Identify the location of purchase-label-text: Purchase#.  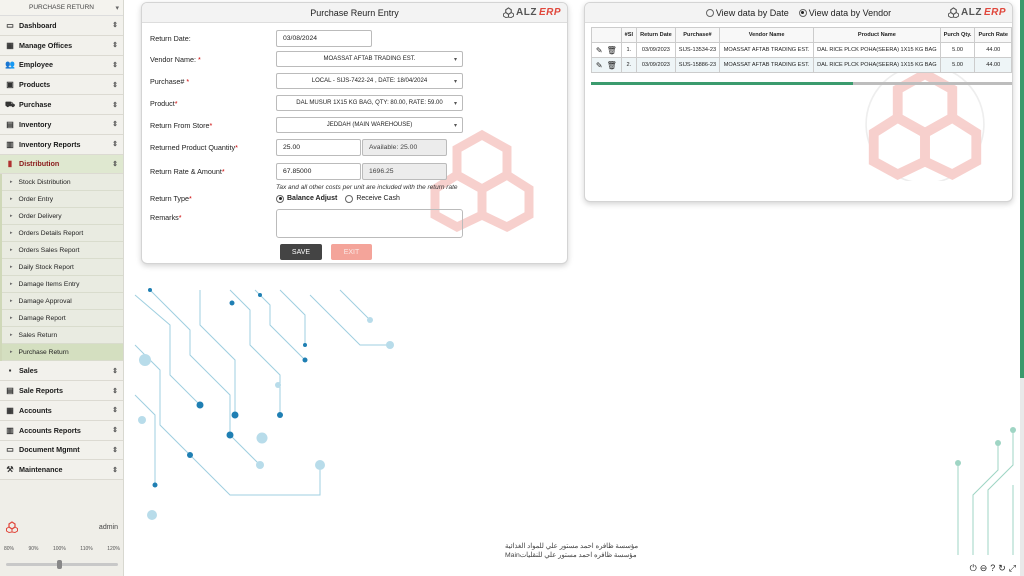
(167, 81).